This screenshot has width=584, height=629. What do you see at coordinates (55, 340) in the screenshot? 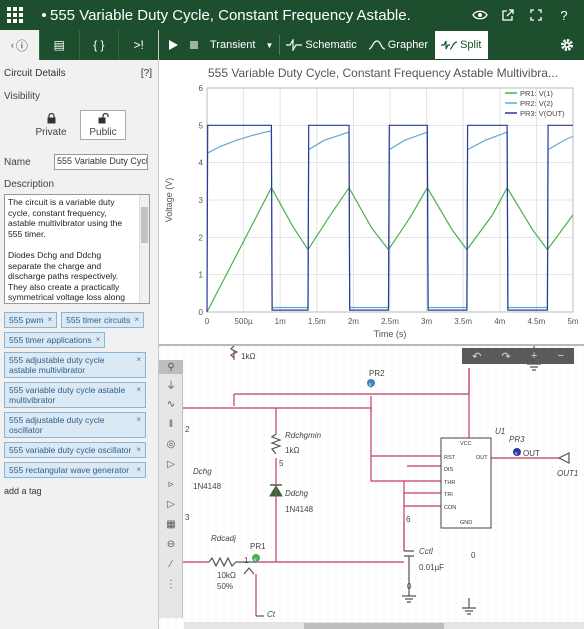
I see `tag-chip: 555 timer applications ×` at bounding box center [55, 340].